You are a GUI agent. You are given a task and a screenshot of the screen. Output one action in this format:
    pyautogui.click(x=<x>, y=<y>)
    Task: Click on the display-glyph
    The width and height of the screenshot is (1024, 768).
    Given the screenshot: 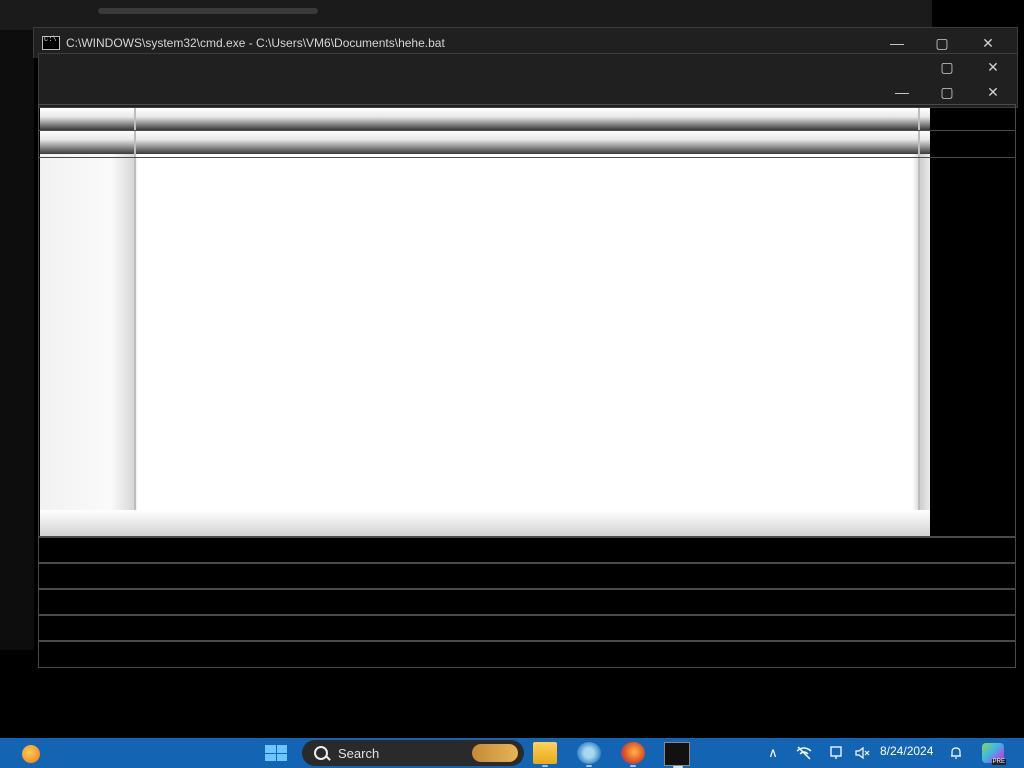 What is the action you would take?
    pyautogui.click(x=836, y=752)
    